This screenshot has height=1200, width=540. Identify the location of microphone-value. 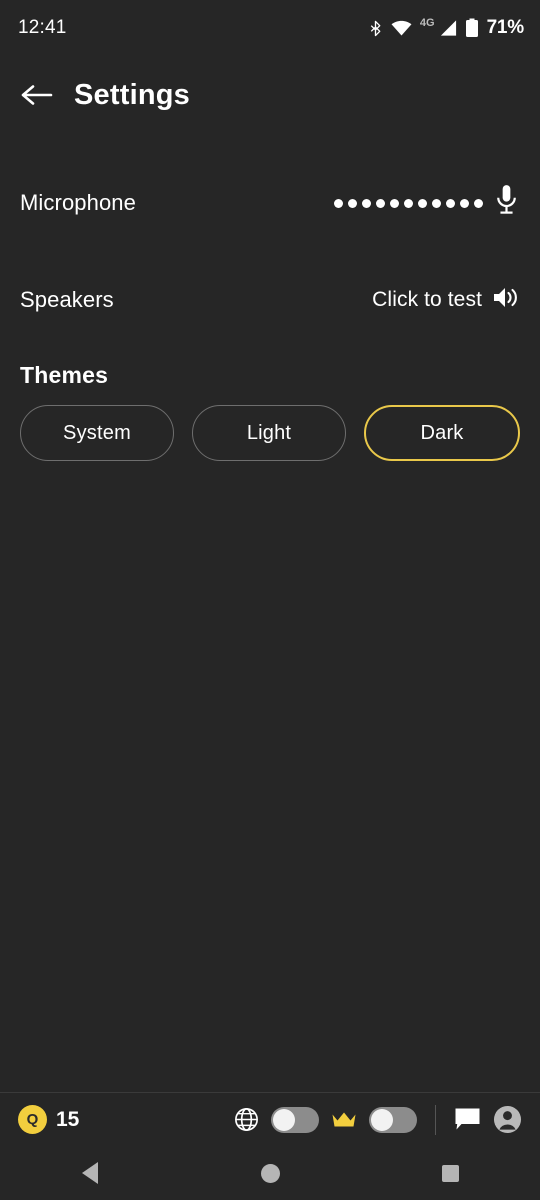
(427, 203).